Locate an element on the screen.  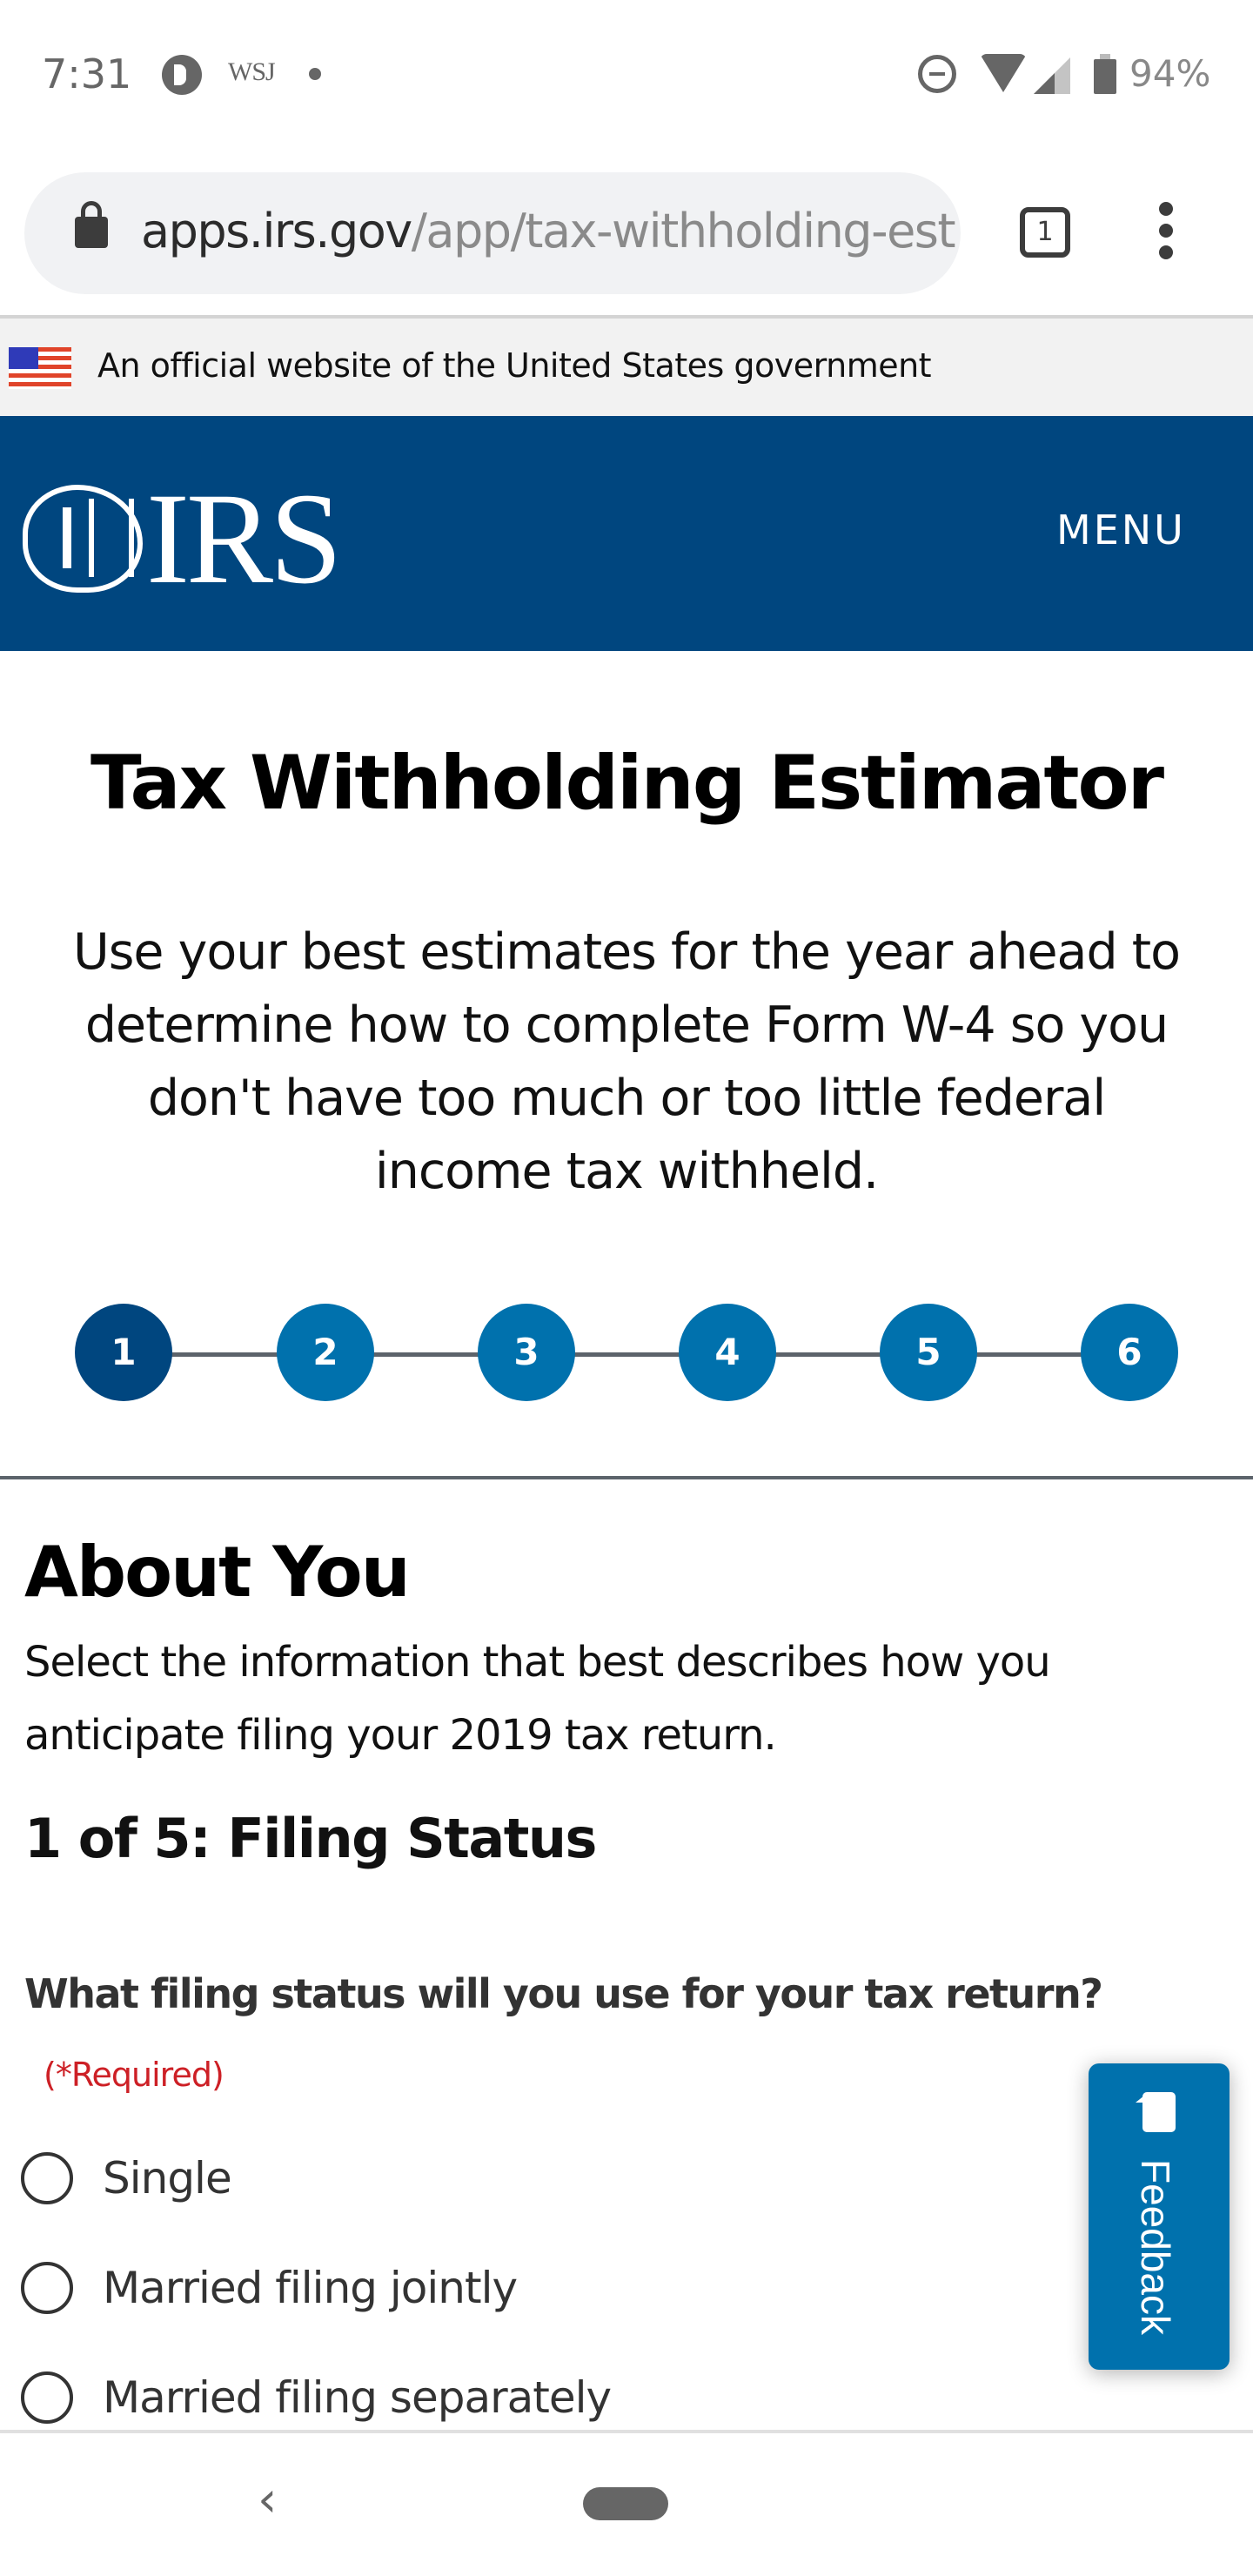
radio-label: Married filing jointly is located at coordinates (310, 2288).